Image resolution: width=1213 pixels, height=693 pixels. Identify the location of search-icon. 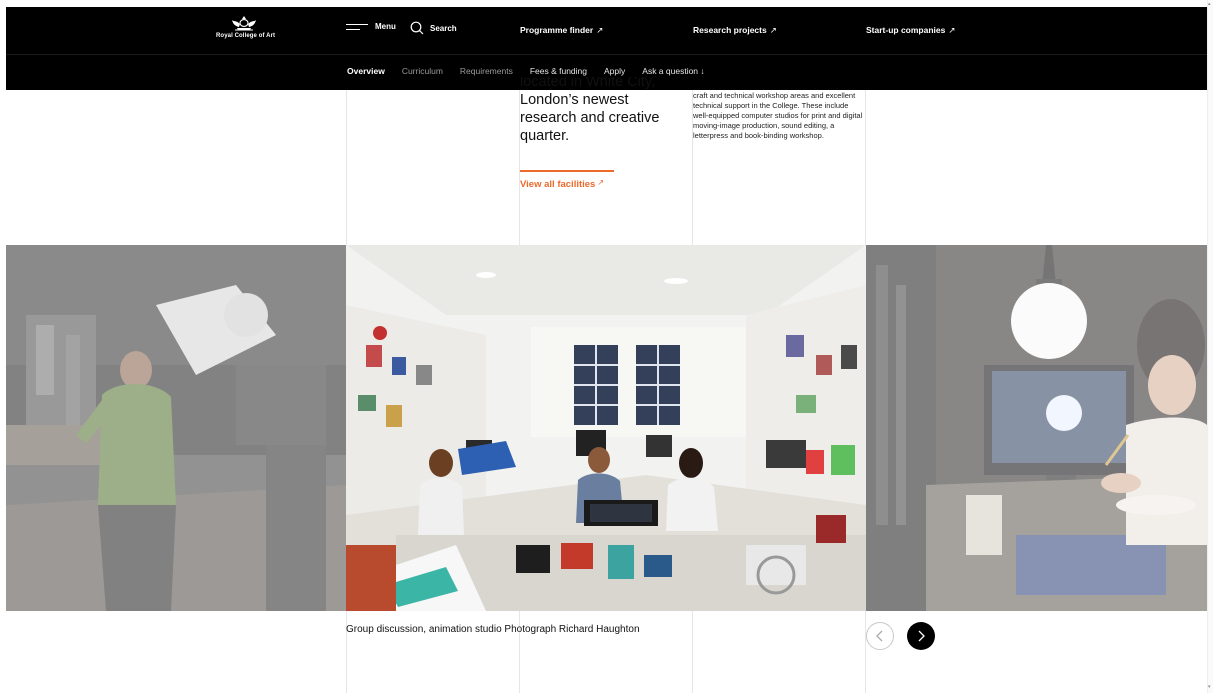
(417, 28).